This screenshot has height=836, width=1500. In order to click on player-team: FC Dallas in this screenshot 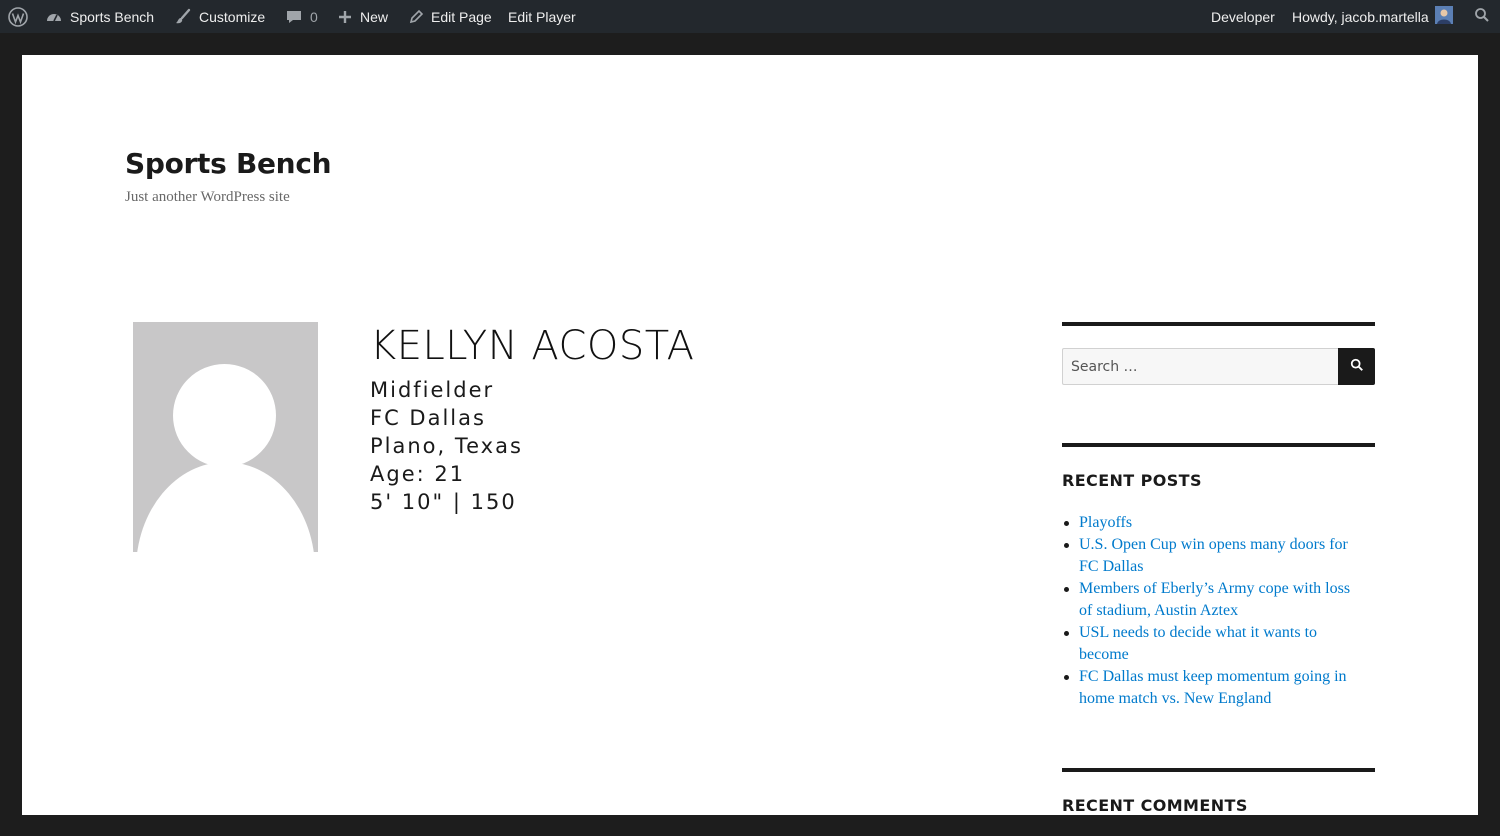, I will do `click(428, 418)`.